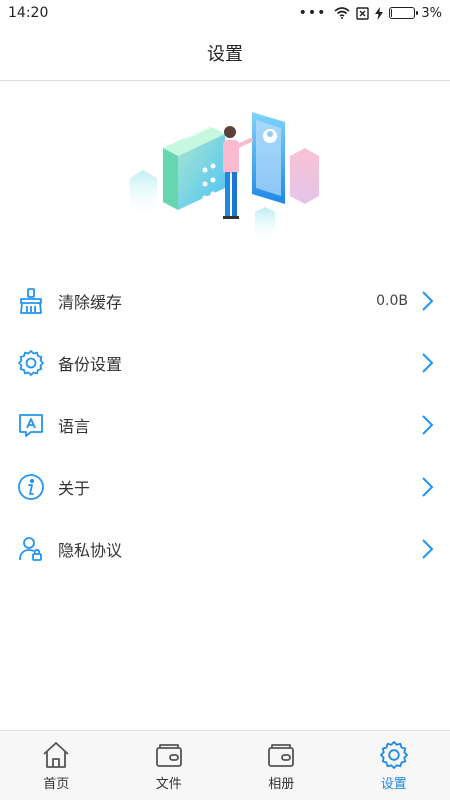 This screenshot has width=450, height=800. I want to click on status-bar: 14:20 ••• 3%, so click(225, 13).